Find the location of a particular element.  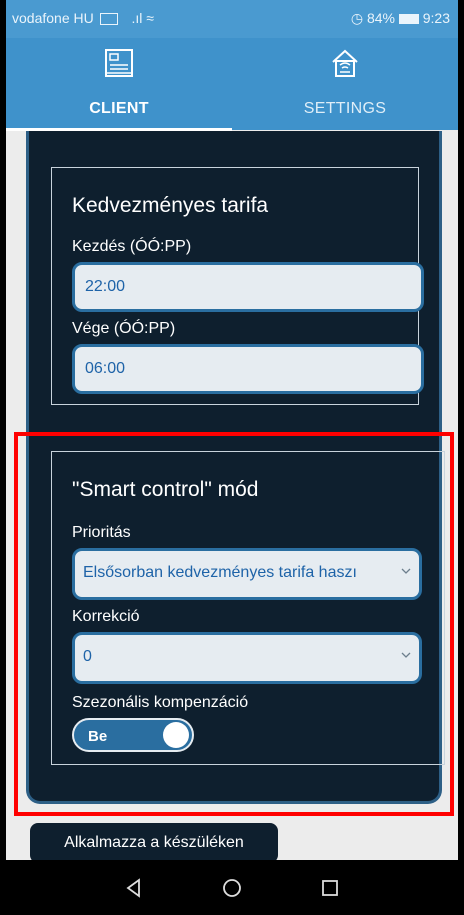

back-icon is located at coordinates (134, 888).